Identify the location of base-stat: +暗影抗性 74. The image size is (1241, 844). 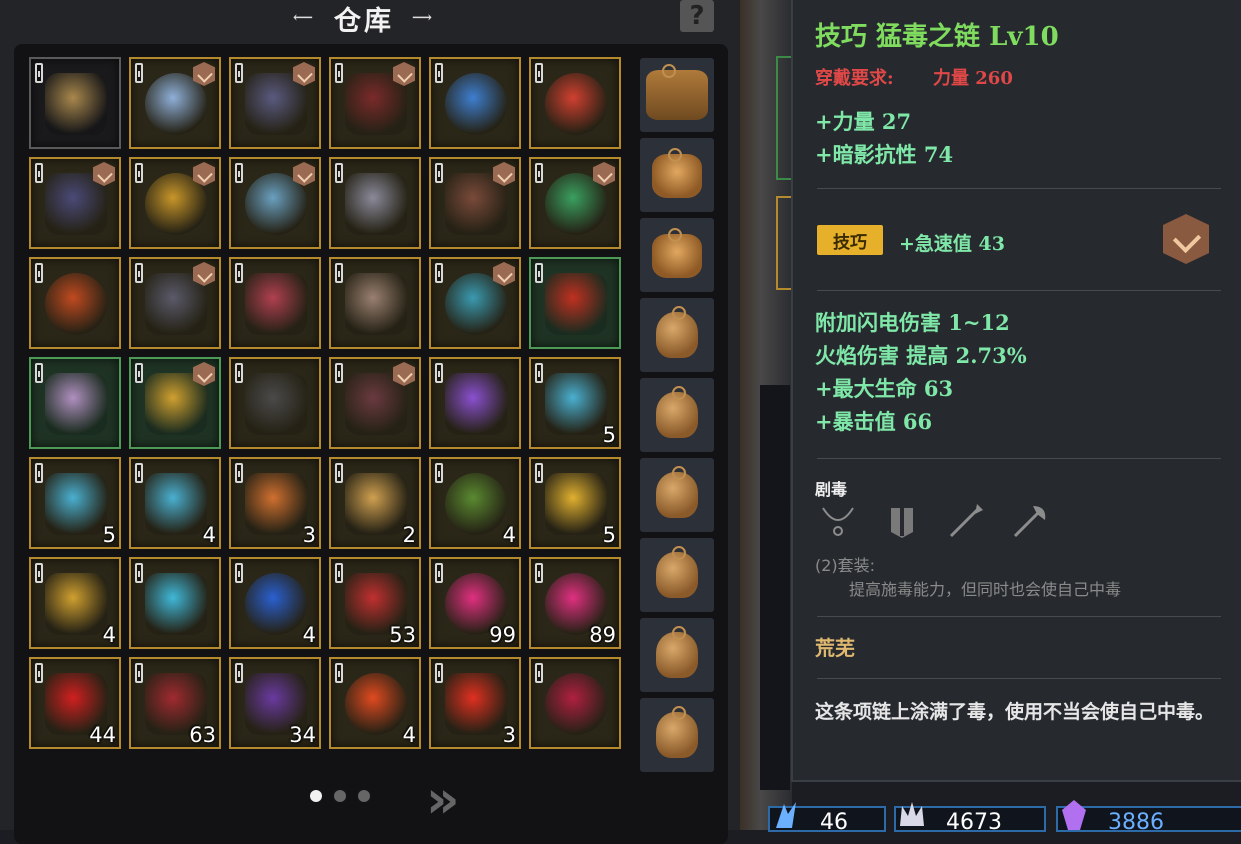
(884, 154).